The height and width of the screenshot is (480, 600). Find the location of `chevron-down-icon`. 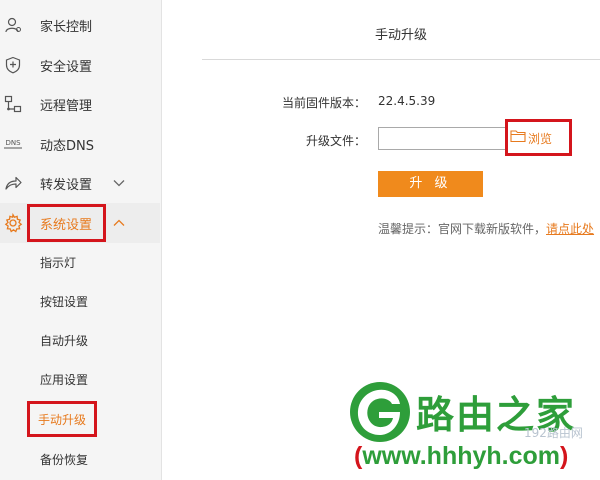

chevron-down-icon is located at coordinates (119, 183).